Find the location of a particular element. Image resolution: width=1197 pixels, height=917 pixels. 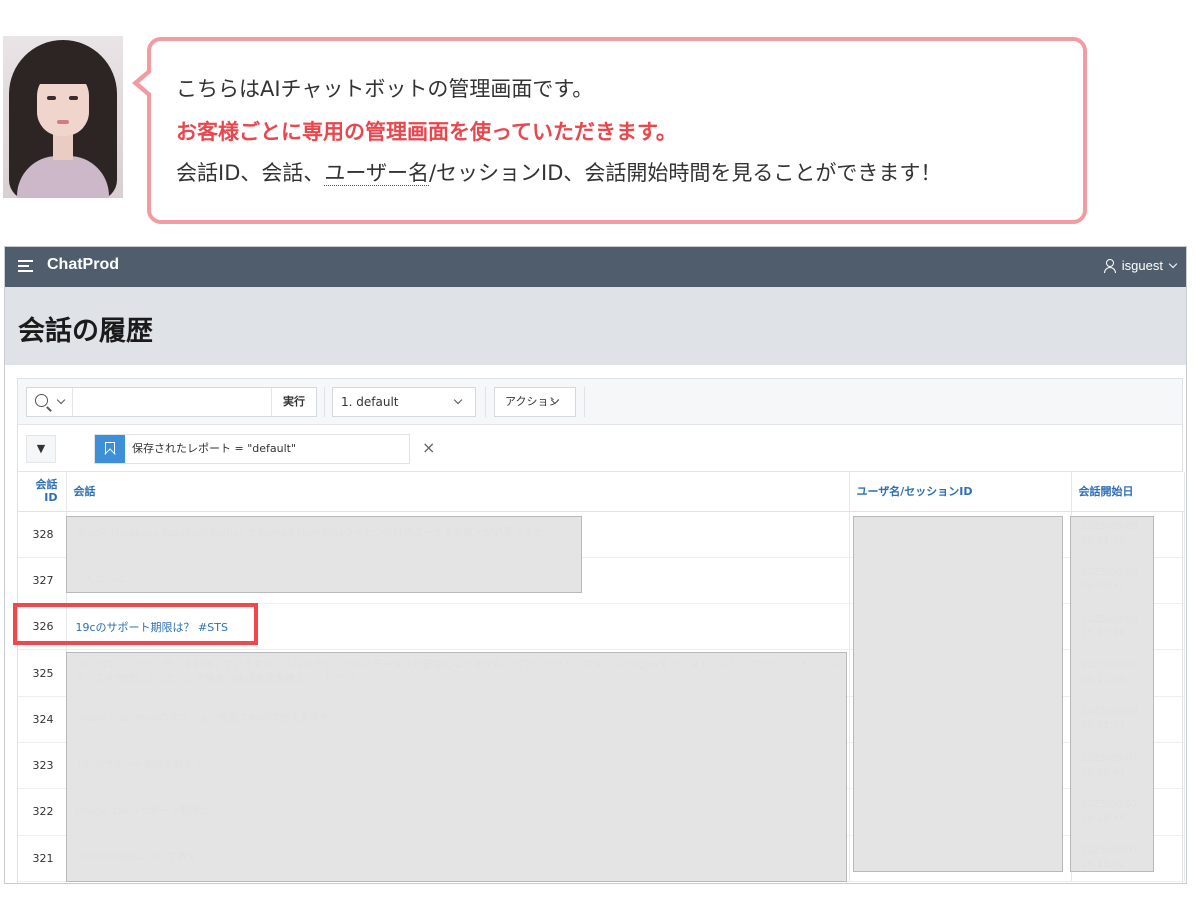

saved-report-filter: 保存されたレポート = "default" is located at coordinates (252, 449).